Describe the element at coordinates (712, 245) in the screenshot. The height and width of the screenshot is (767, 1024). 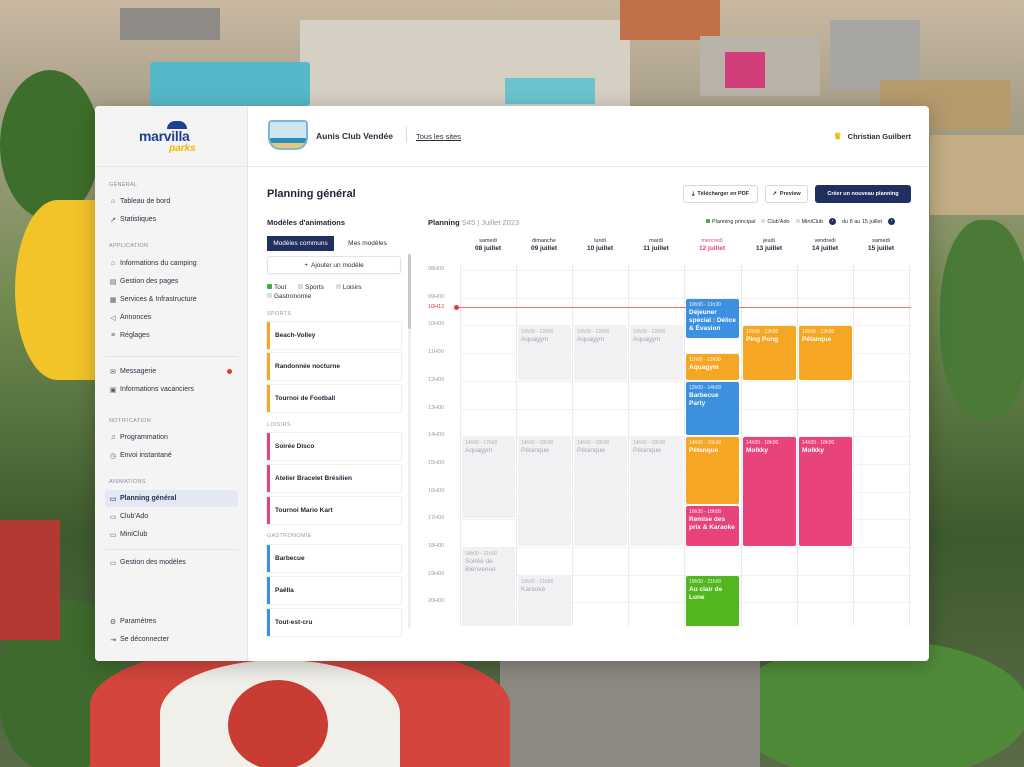
I see `day-header: mercredi 12 juillet` at that location.